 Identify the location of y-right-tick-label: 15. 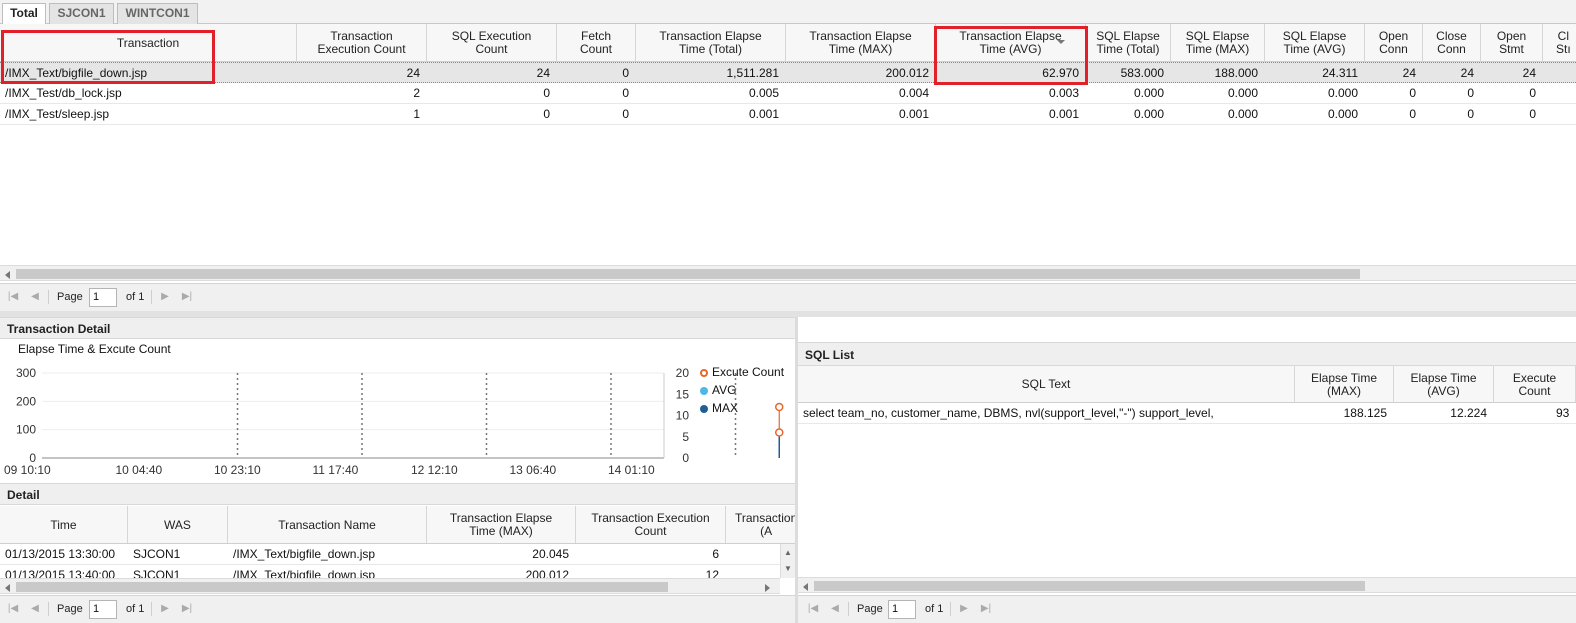
(683, 394).